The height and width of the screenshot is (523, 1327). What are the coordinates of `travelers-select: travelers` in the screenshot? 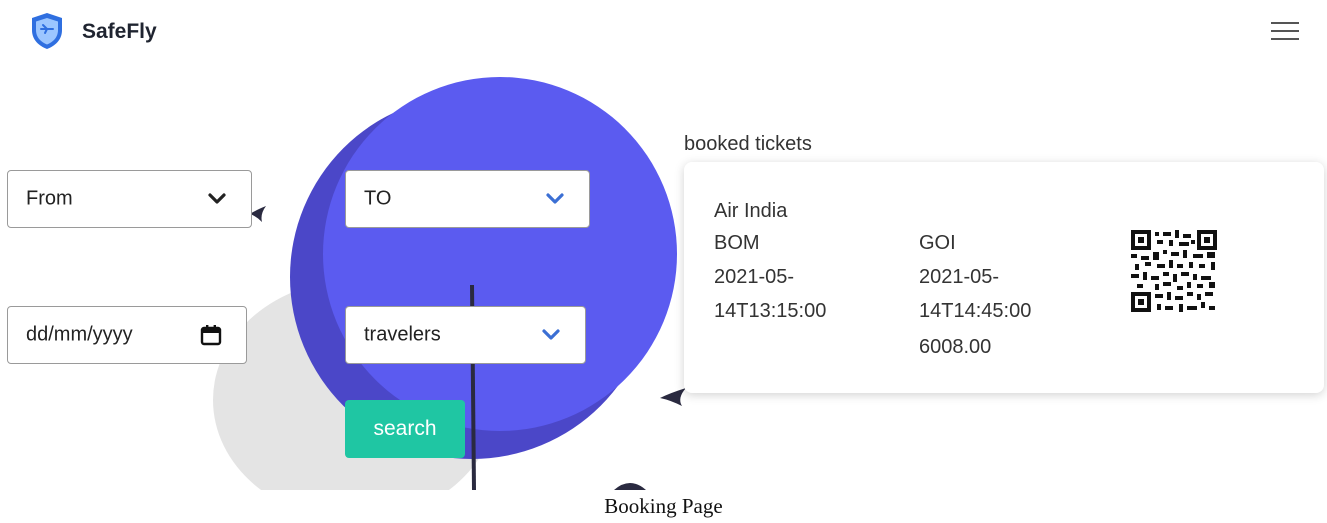 It's located at (465, 335).